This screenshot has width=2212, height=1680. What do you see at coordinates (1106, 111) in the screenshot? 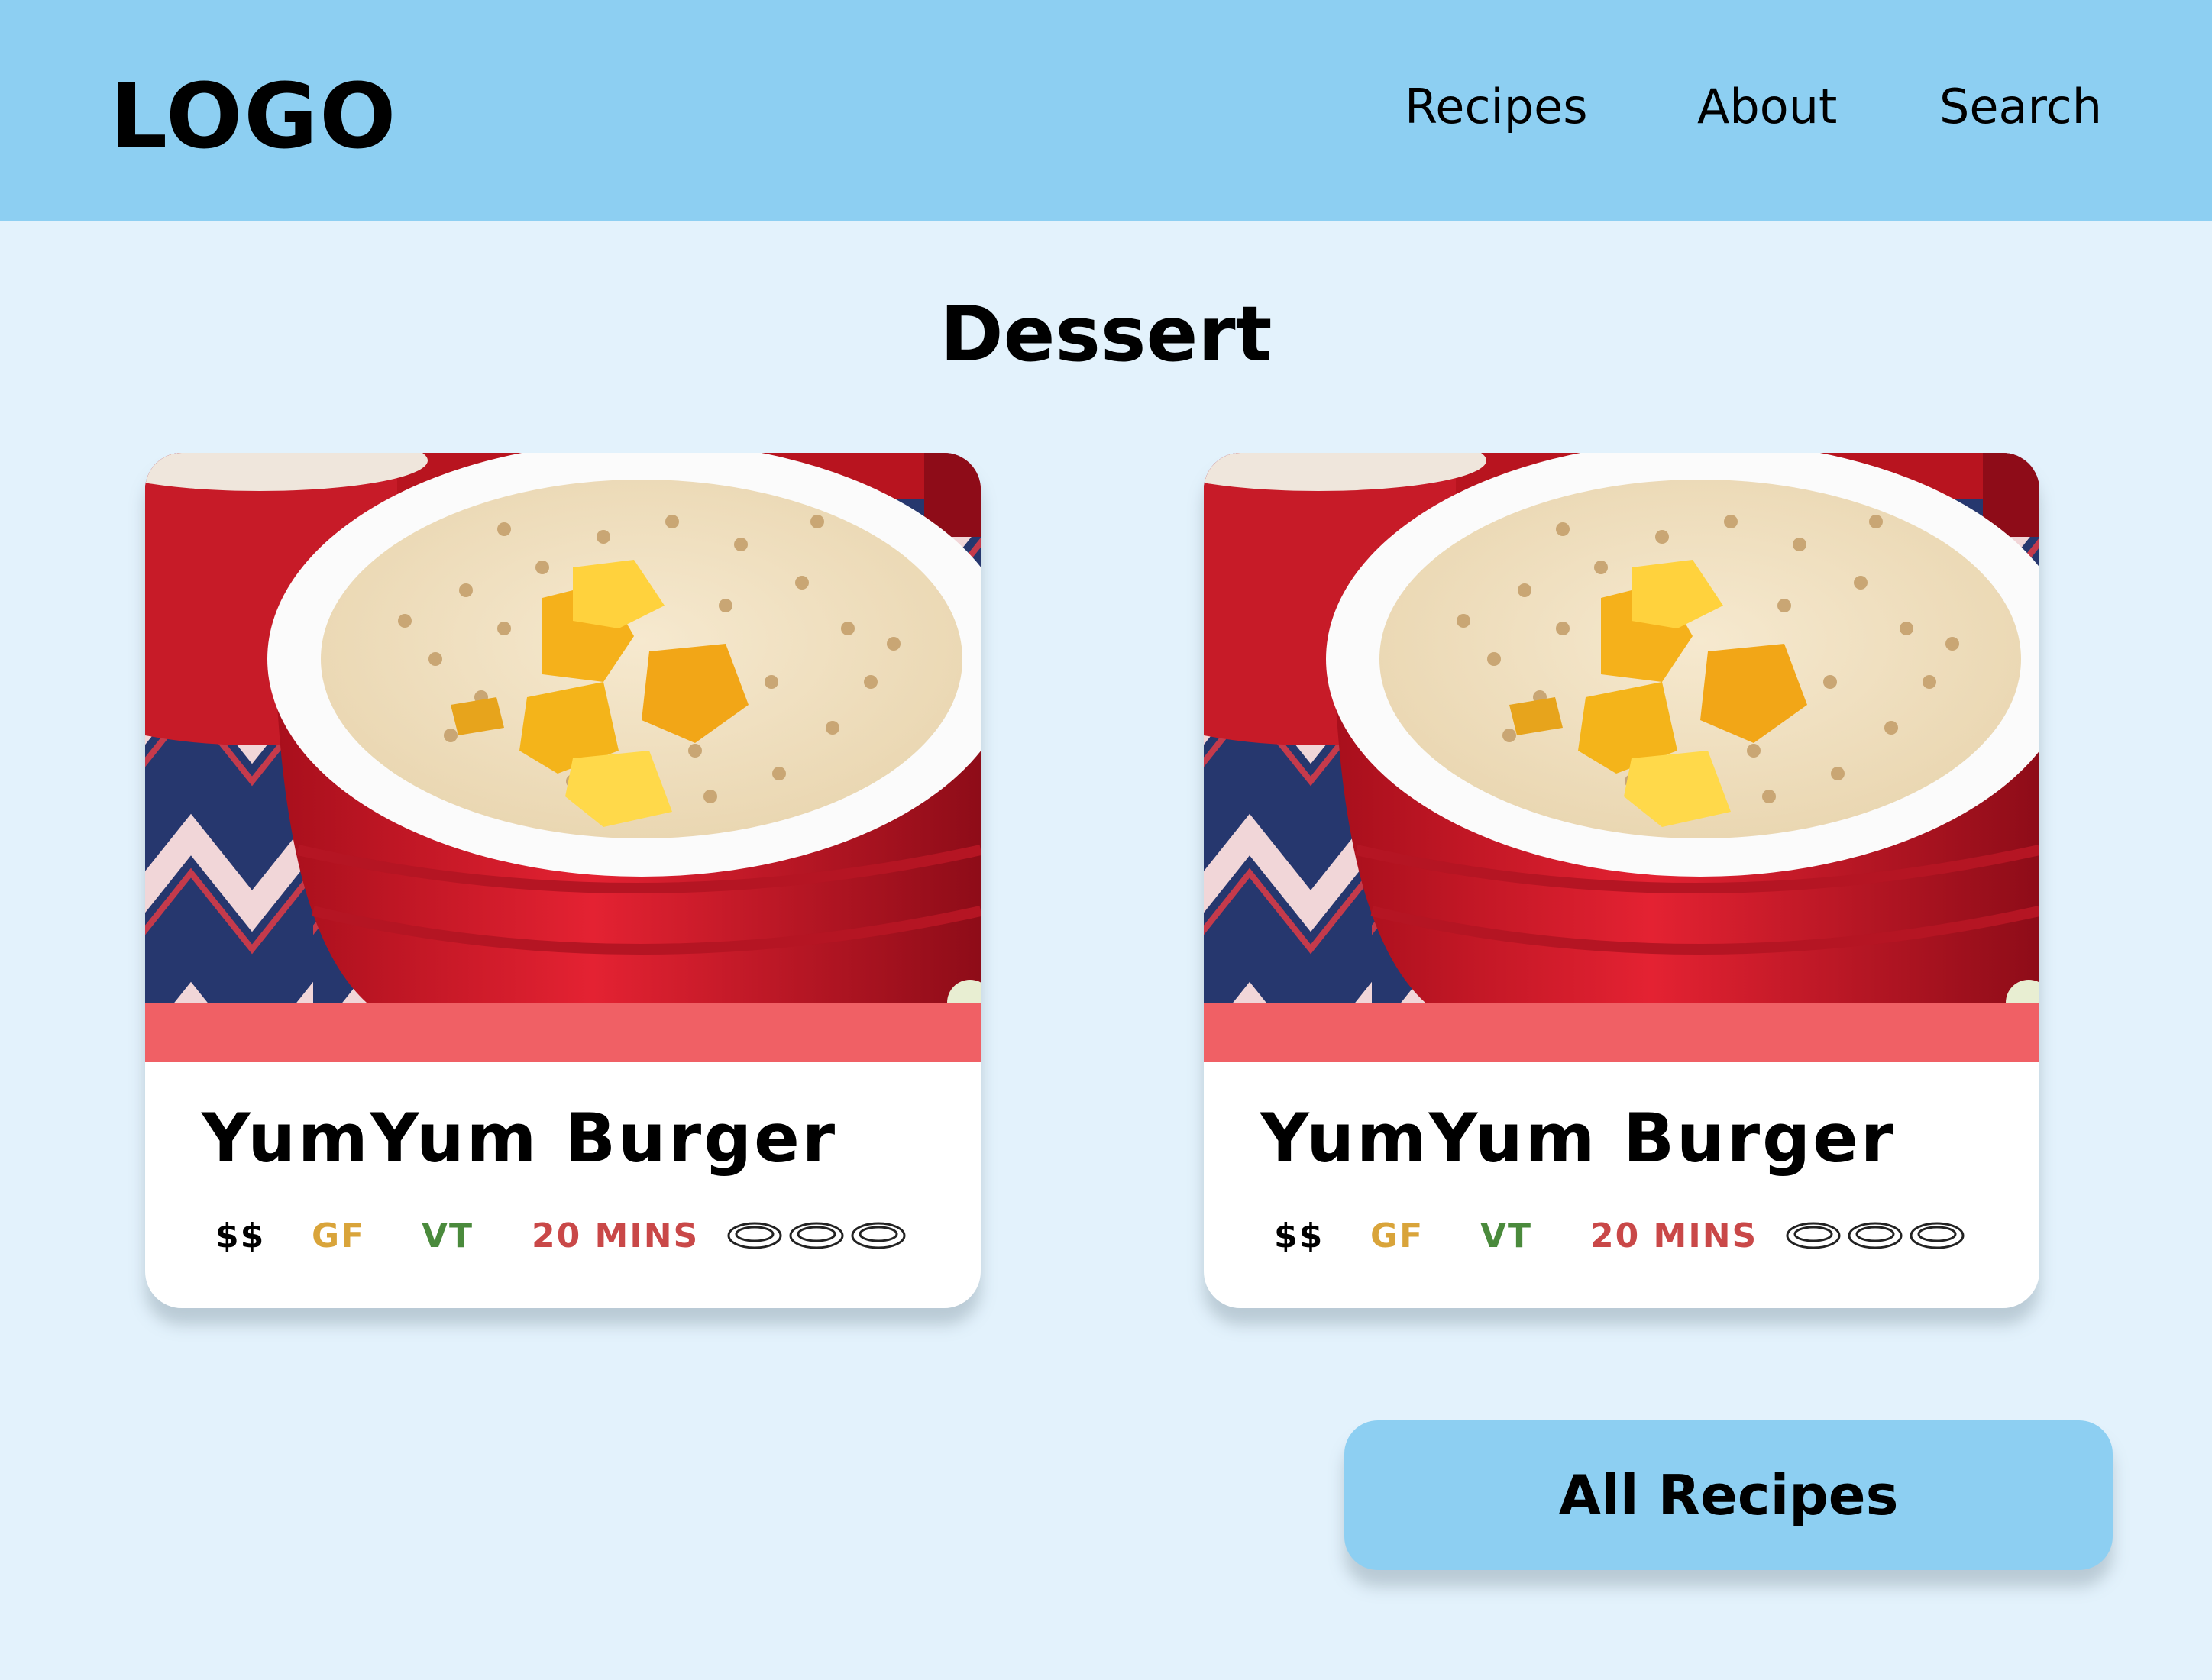
I see `header: LOGO Recipes About Search` at bounding box center [1106, 111].